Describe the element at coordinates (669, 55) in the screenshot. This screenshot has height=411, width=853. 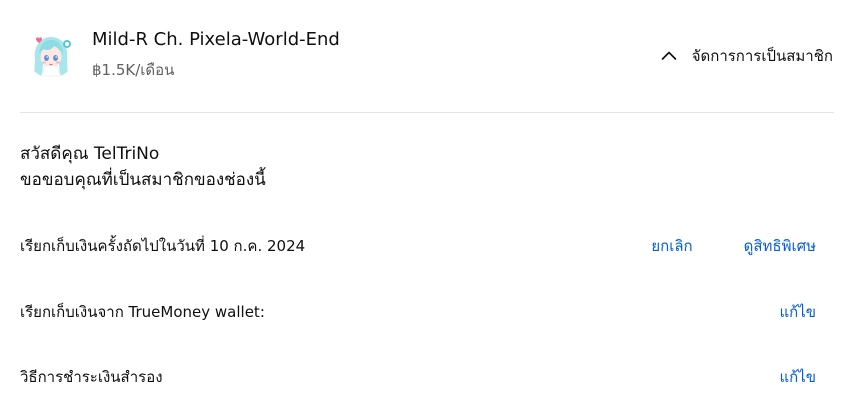
I see `chevron-up-icon` at that location.